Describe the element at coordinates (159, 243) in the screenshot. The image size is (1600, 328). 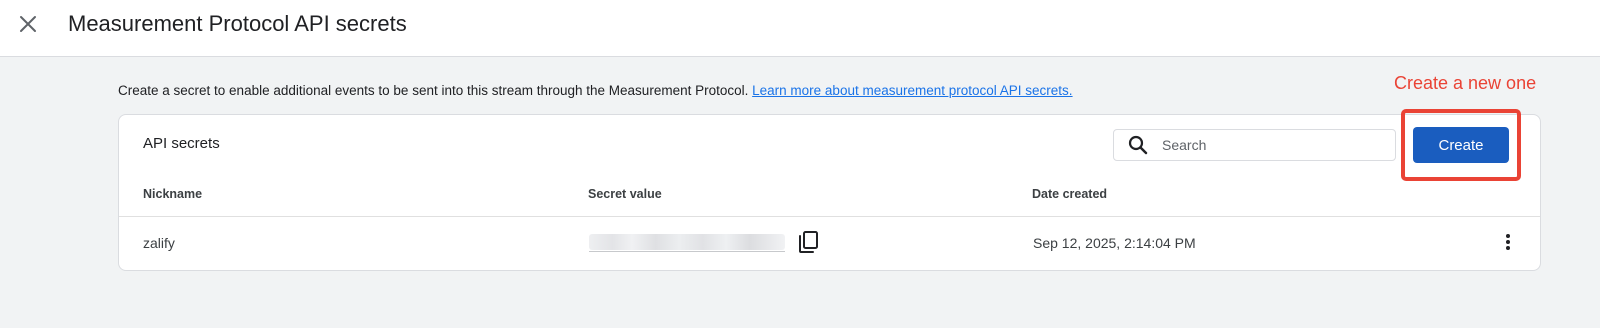
I see `nickname-cell: zalify` at that location.